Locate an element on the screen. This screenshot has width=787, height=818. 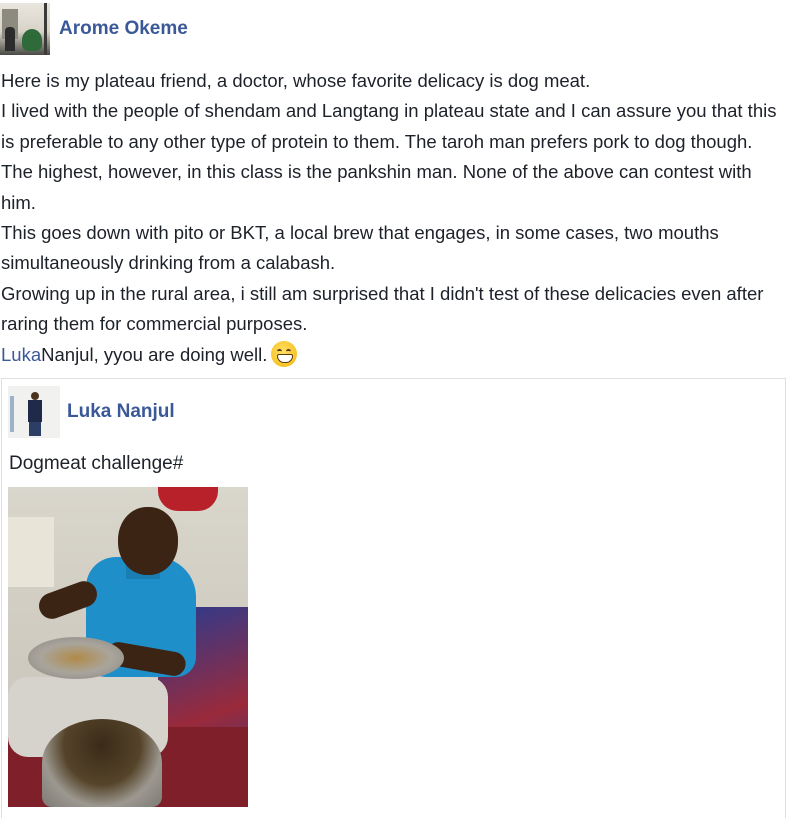
shared-post-photo is located at coordinates (128, 647).